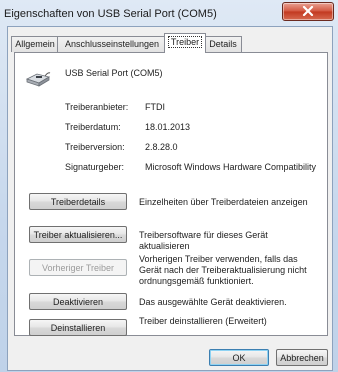 The image size is (338, 372). Describe the element at coordinates (155, 107) in the screenshot. I see `driver-provider-value: FTDI` at that location.